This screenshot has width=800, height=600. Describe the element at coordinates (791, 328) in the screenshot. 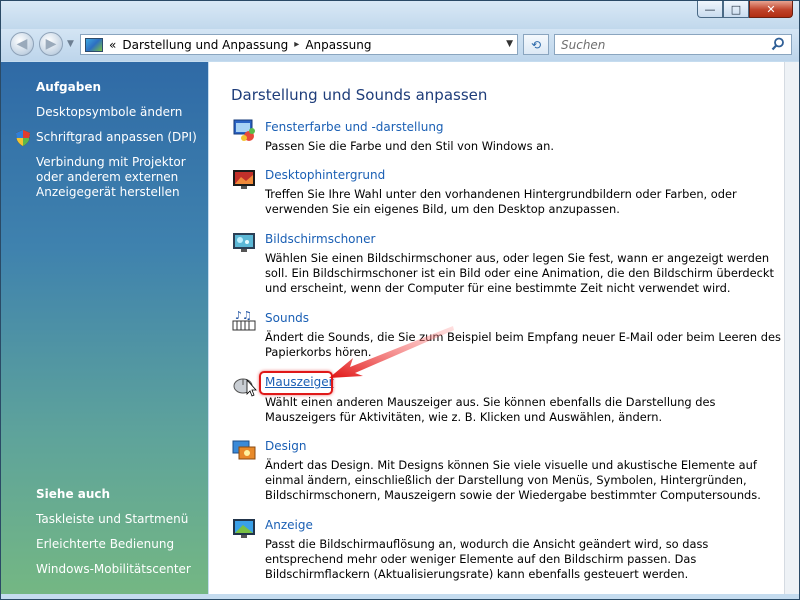

I see `vertical-scrollbar` at that location.